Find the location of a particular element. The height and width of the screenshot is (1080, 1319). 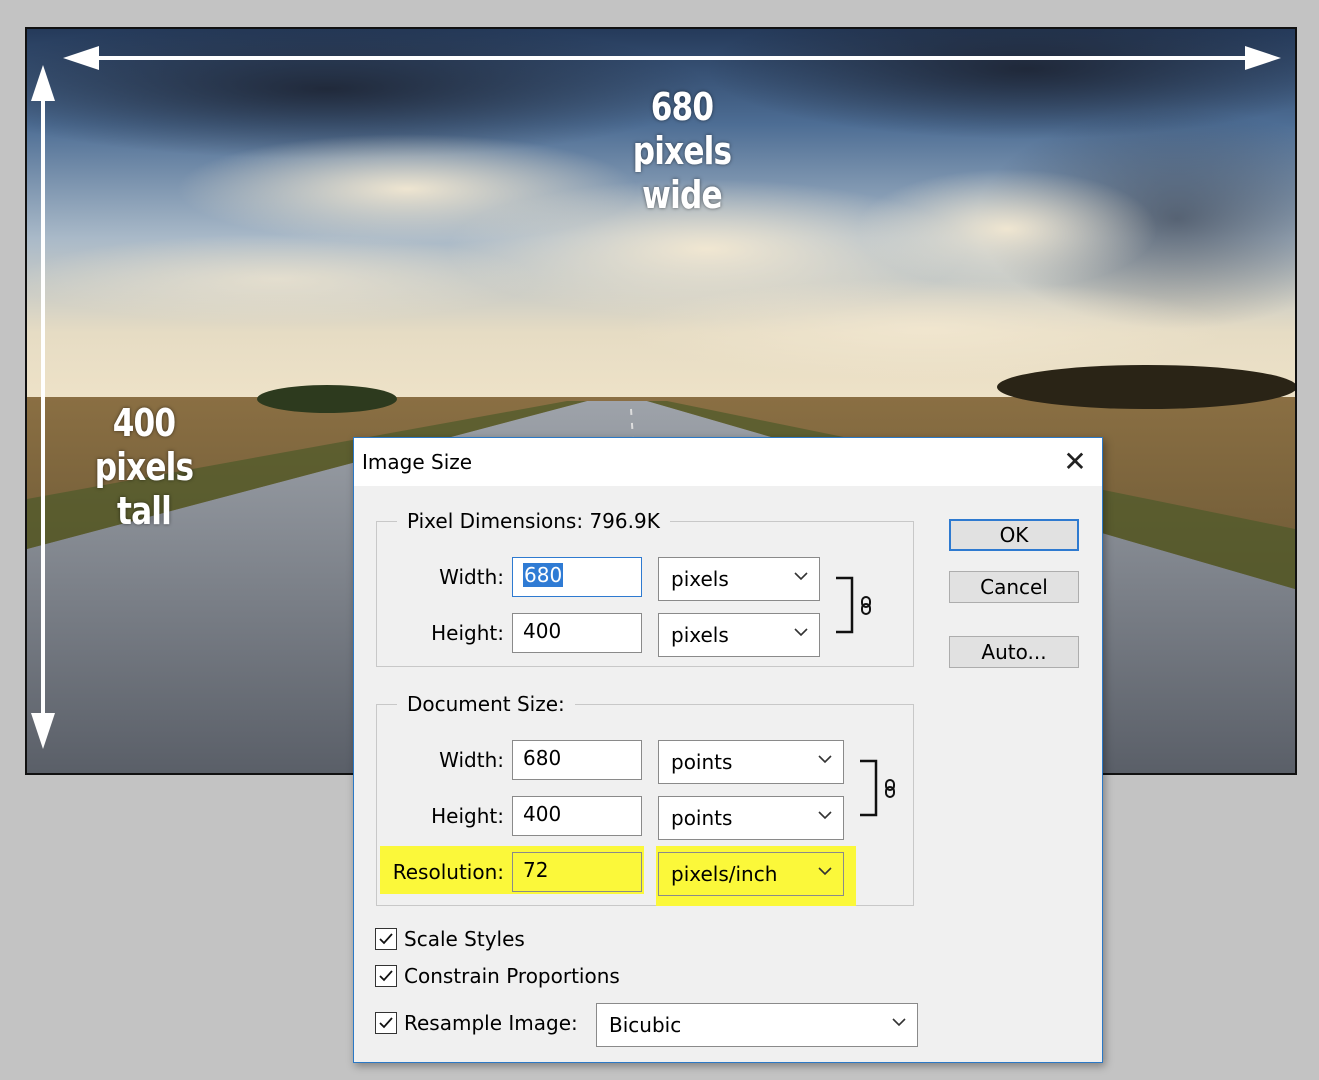

doc-width-unit-select: points is located at coordinates (751, 762).